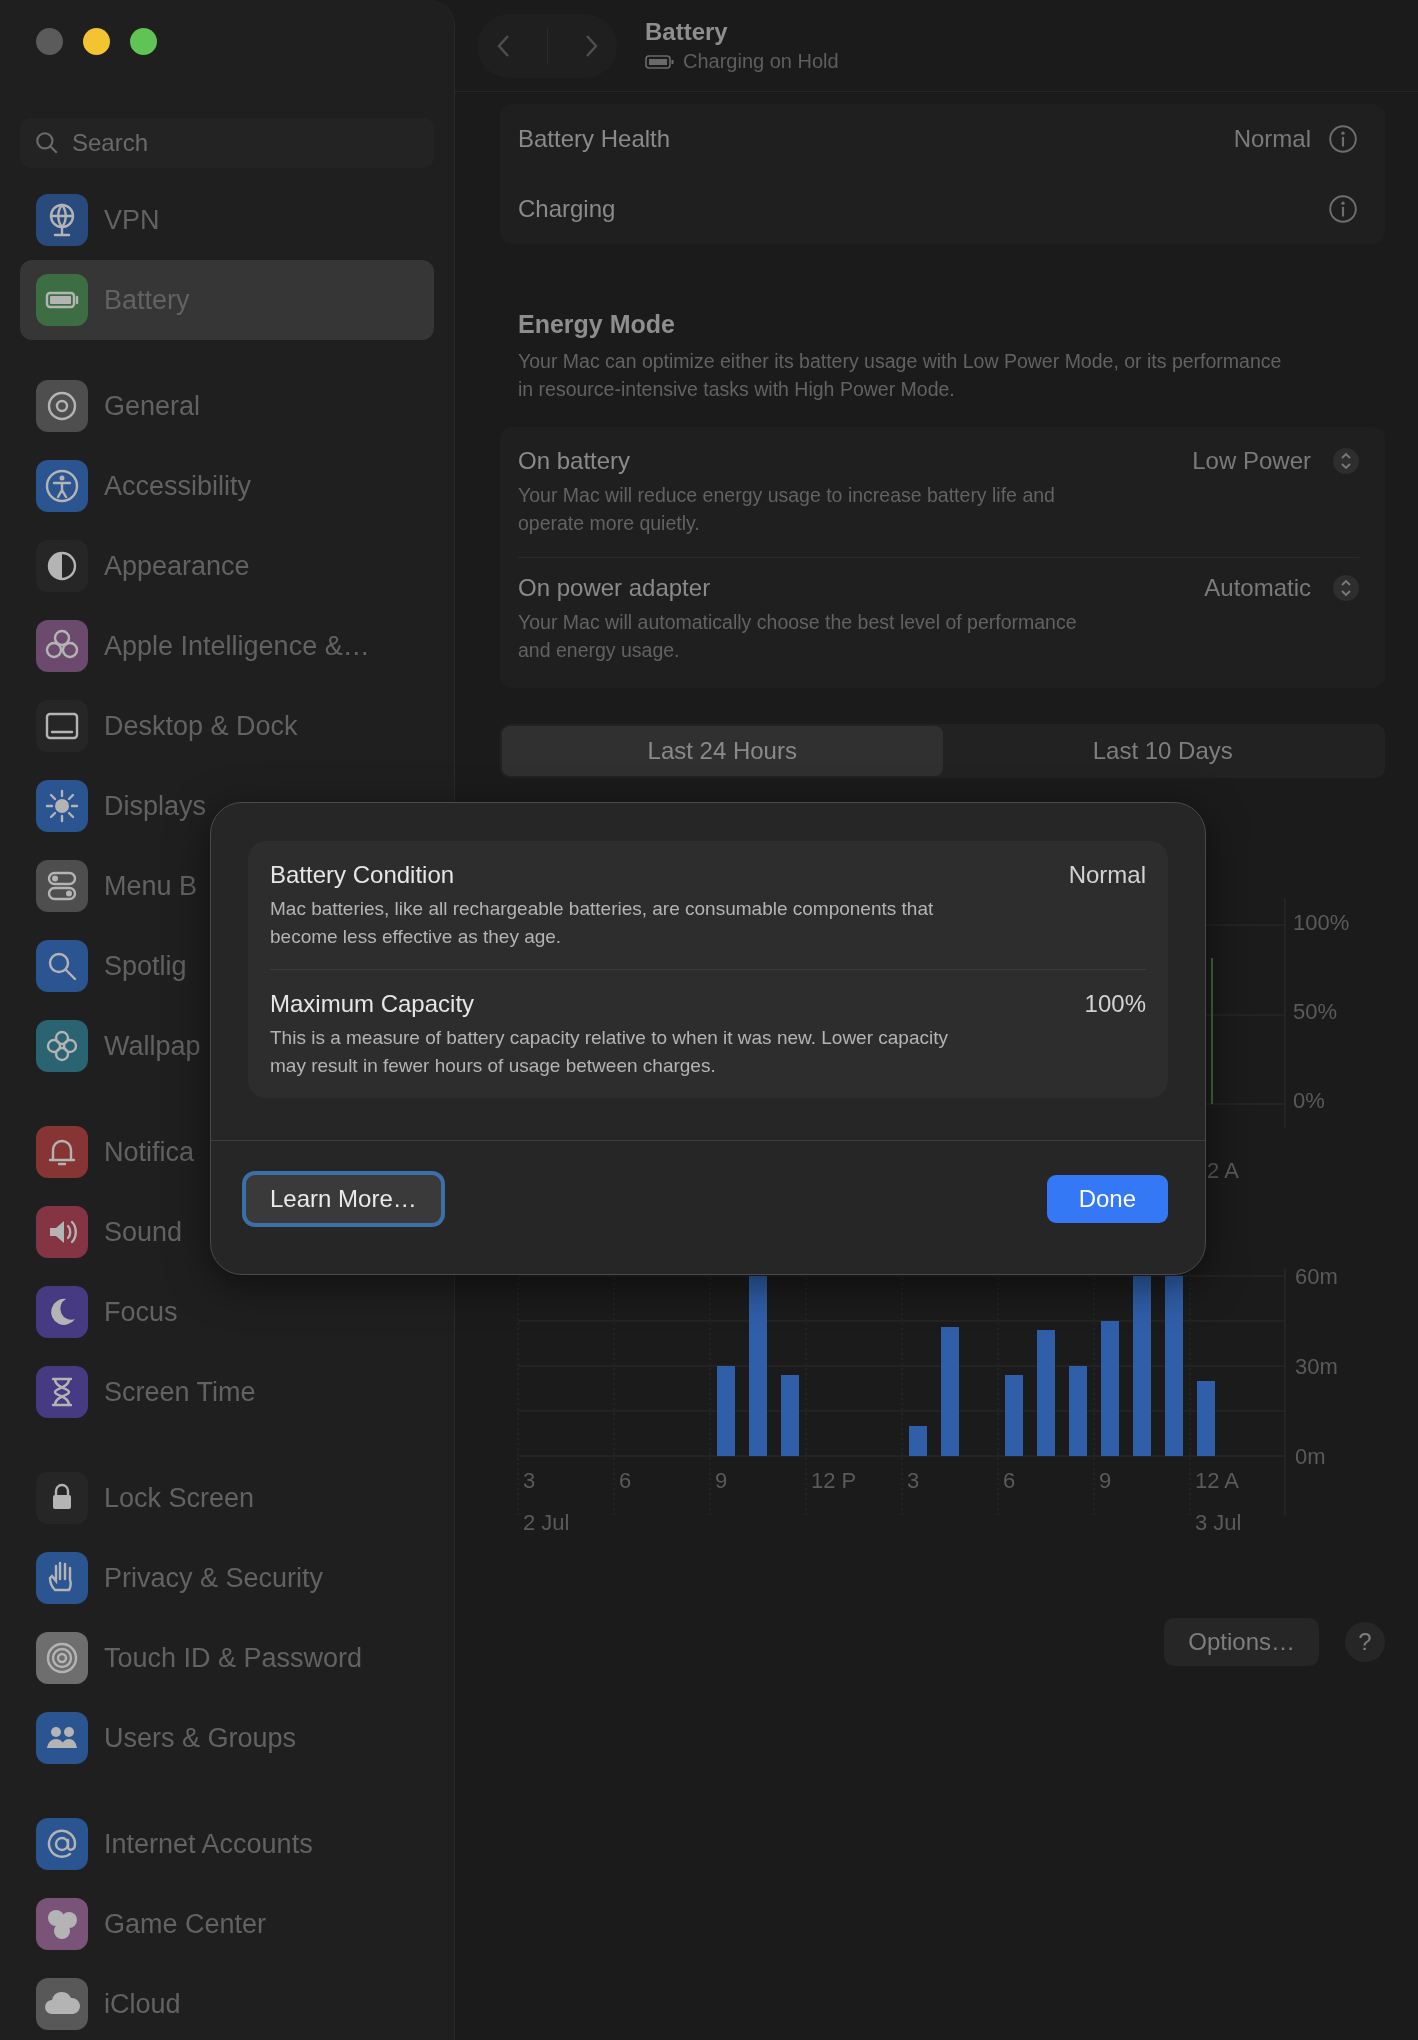  I want to click on section-heading: Energy Mode, so click(597, 324).